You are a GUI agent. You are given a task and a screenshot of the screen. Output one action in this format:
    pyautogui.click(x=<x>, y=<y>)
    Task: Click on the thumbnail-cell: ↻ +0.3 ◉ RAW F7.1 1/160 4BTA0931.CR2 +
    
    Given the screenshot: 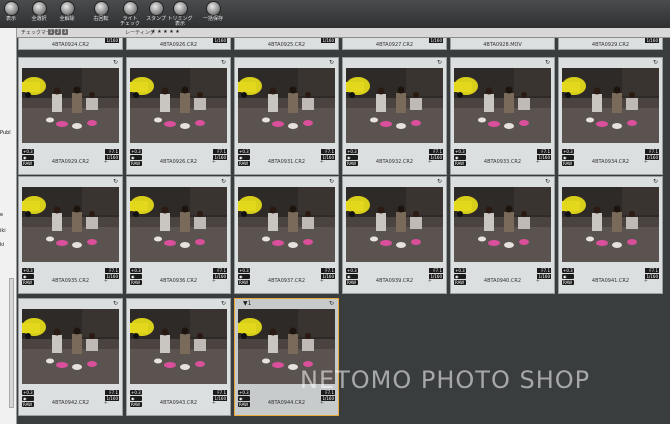 What is the action you would take?
    pyautogui.click(x=286, y=116)
    